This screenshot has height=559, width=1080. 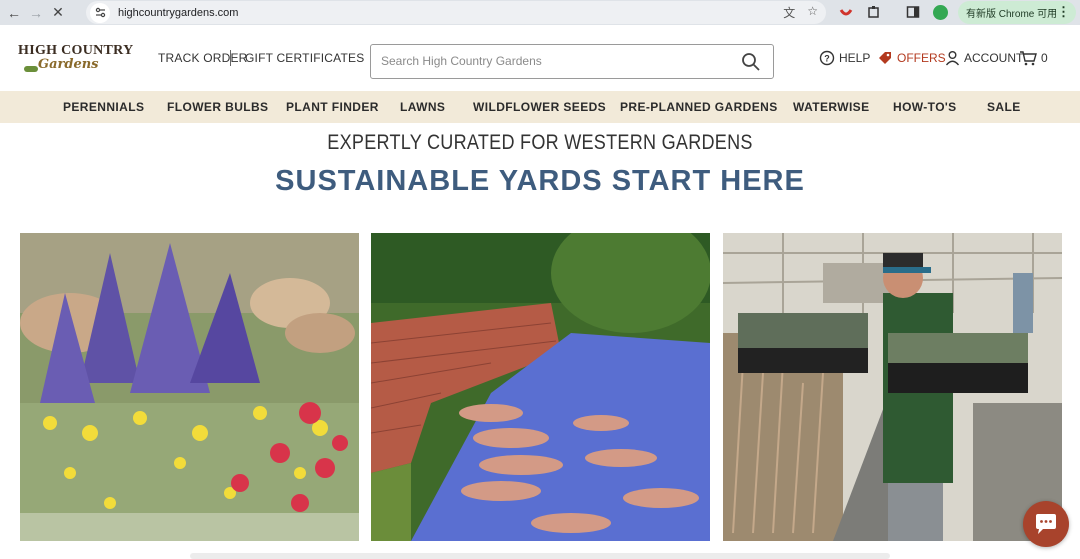 What do you see at coordinates (422, 107) in the screenshot?
I see `nav-lawns: LAWNS` at bounding box center [422, 107].